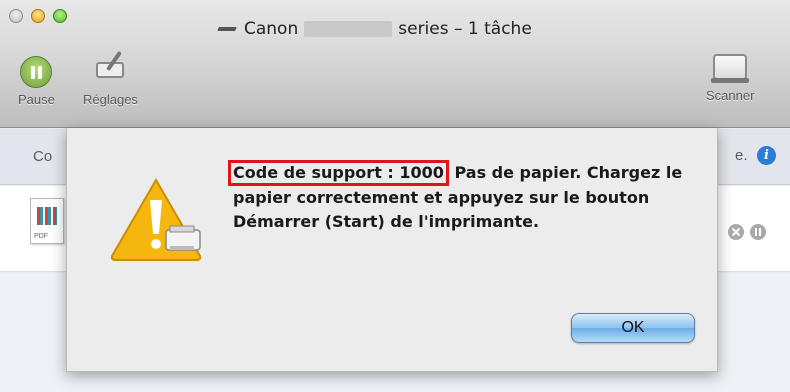 The width and height of the screenshot is (790, 392). Describe the element at coordinates (348, 29) in the screenshot. I see `redacted-model-name` at that location.